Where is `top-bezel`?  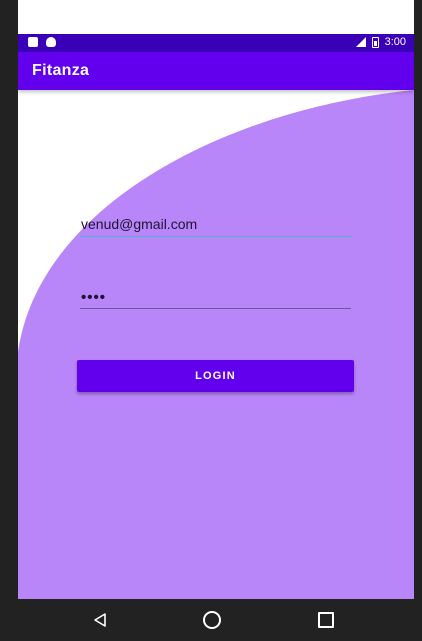
top-bezel is located at coordinates (211, 17).